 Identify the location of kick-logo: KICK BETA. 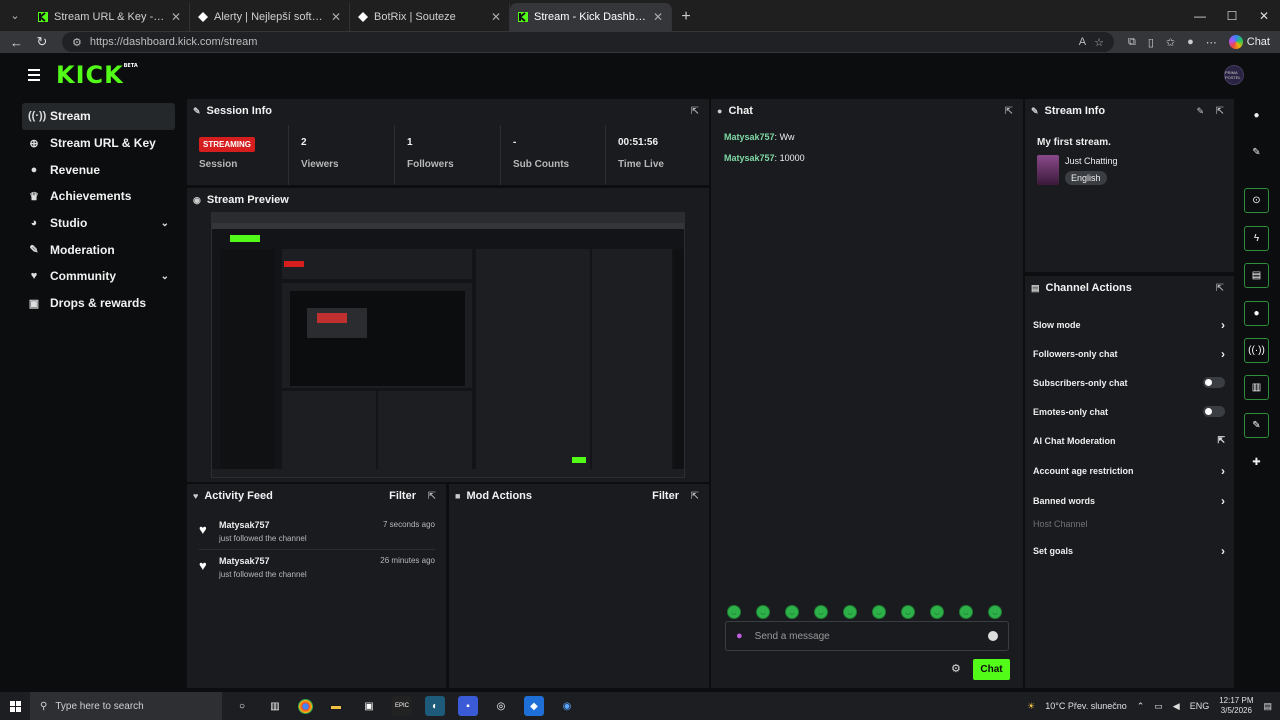
(97, 75).